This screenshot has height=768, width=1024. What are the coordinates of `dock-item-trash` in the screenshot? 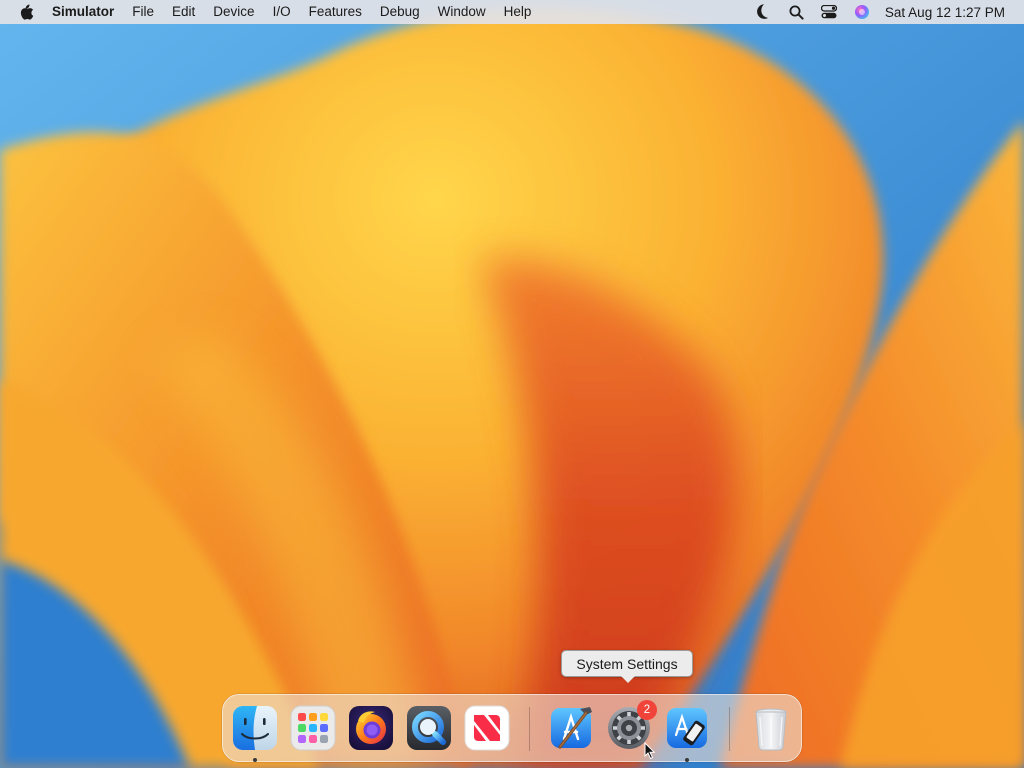 It's located at (771, 728).